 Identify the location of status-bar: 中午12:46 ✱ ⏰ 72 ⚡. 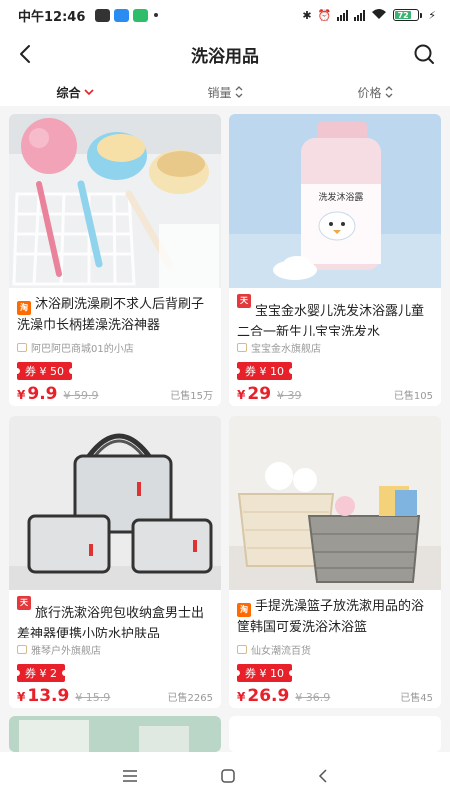
(225, 15).